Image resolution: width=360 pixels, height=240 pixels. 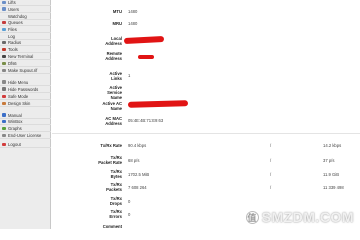 I want to click on sidebar-item-log: Log, so click(x=25, y=37).